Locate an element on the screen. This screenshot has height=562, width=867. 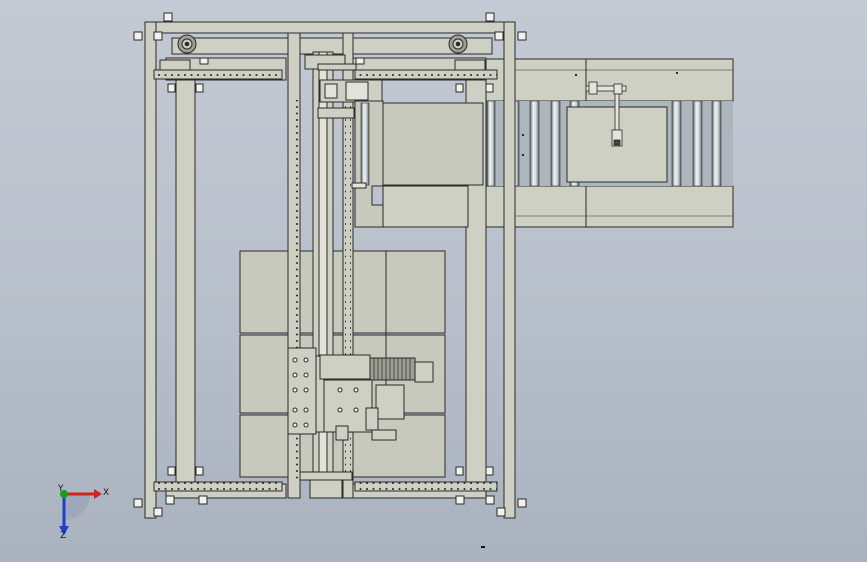
frame-right-post is located at coordinates (509, 270).